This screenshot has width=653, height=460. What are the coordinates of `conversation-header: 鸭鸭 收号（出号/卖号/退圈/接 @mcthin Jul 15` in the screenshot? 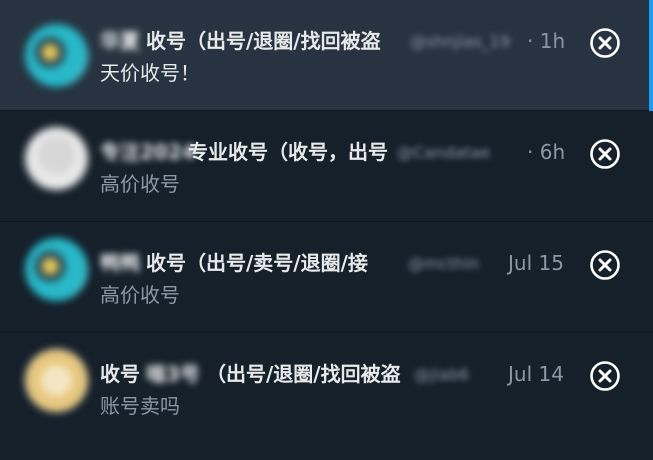 It's located at (376, 263).